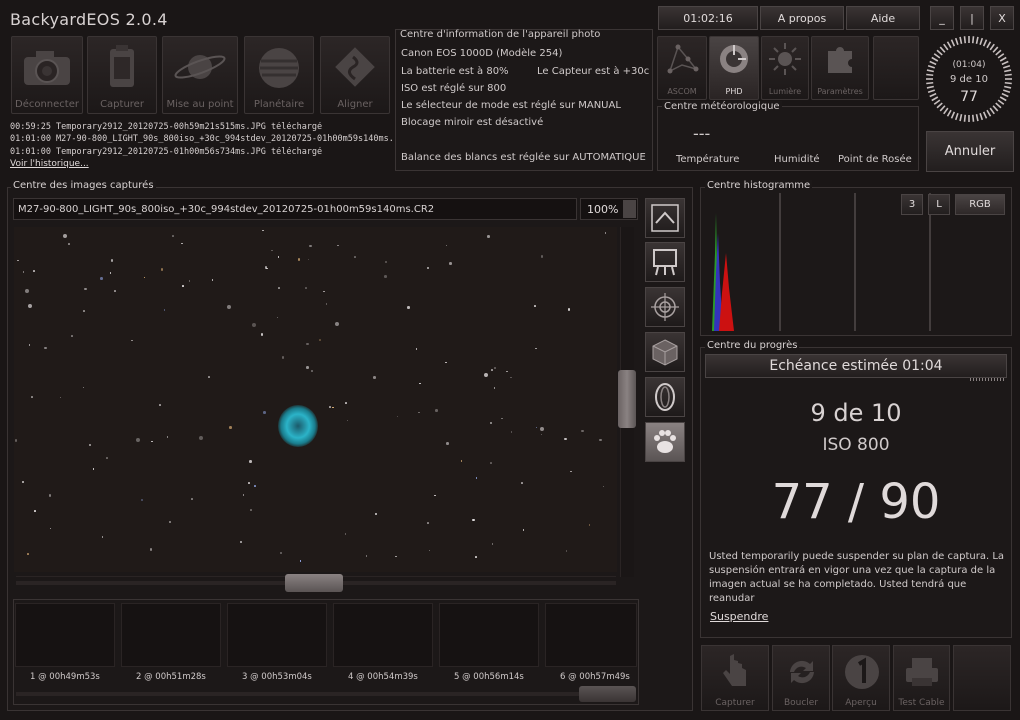 The width and height of the screenshot is (1020, 720). Describe the element at coordinates (665, 262) in the screenshot. I see `presentation-button` at that location.